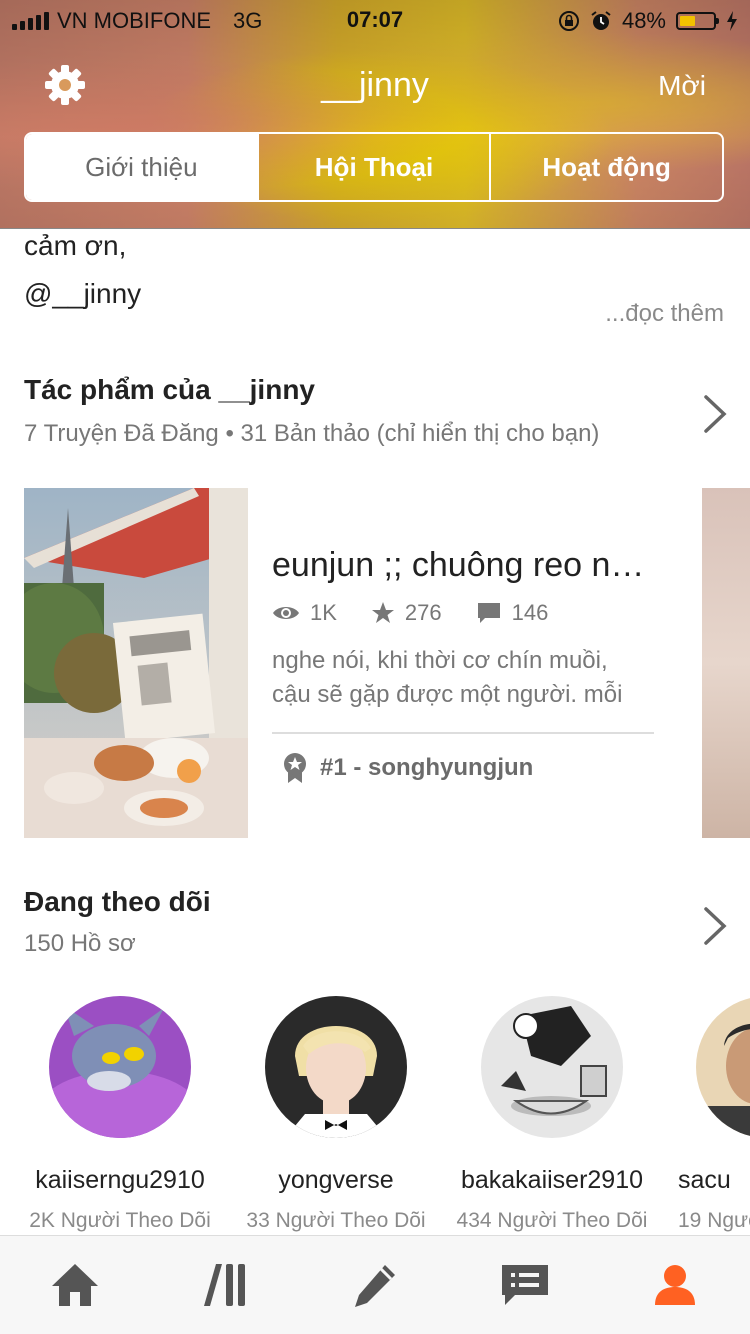 Image resolution: width=750 pixels, height=1334 pixels. I want to click on profile-tabs: Giới thiệu Hội Thoại Hoạt động, so click(374, 167).